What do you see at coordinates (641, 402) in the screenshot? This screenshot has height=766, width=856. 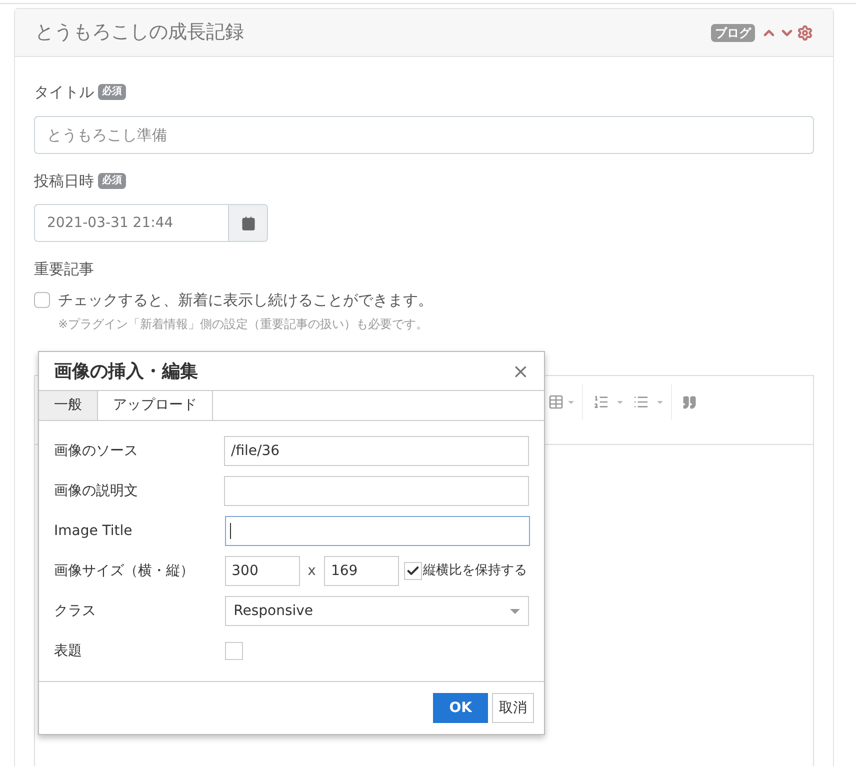 I see `bullet-list-icon` at bounding box center [641, 402].